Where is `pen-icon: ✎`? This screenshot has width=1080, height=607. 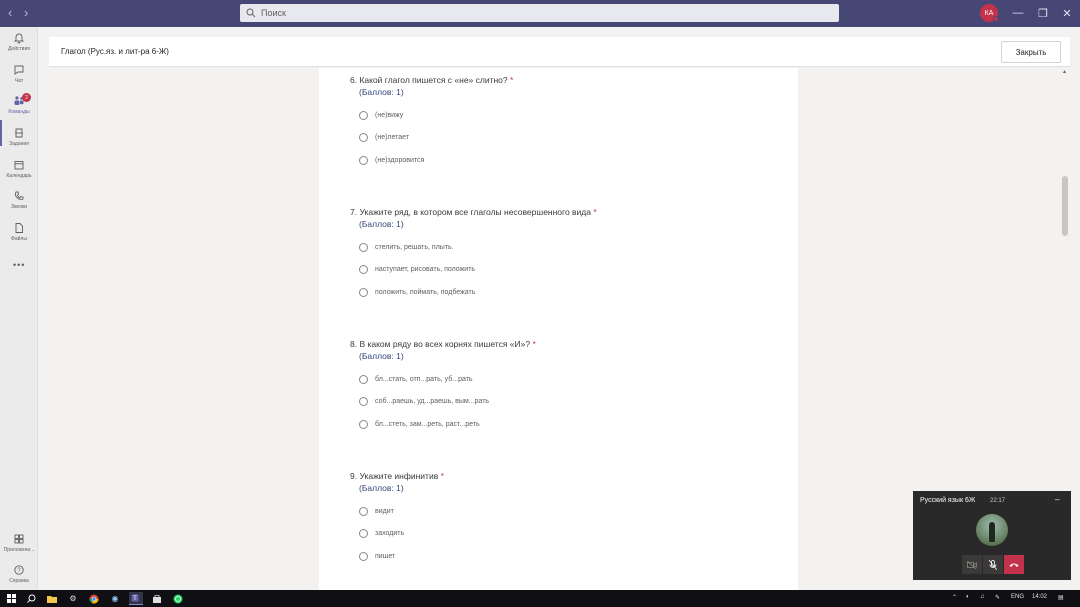 pen-icon: ✎ is located at coordinates (997, 597).